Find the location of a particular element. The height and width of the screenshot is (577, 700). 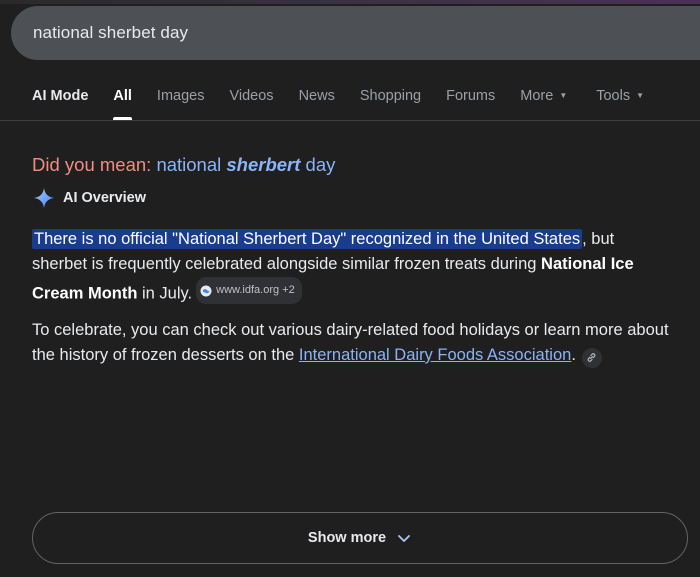

tab-news: News is located at coordinates (317, 104).